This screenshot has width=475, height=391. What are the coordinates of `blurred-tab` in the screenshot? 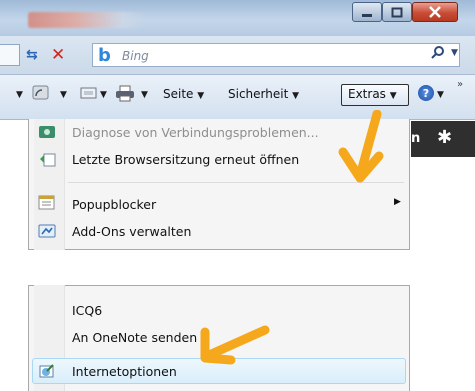 It's located at (87, 20).